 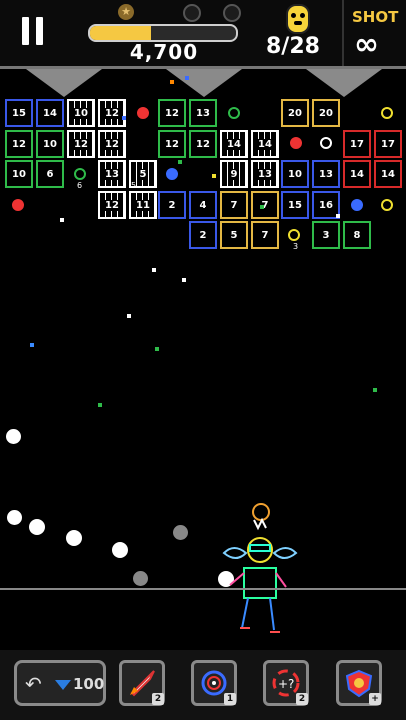 I want to click on undo-cost: 100, so click(x=89, y=684).